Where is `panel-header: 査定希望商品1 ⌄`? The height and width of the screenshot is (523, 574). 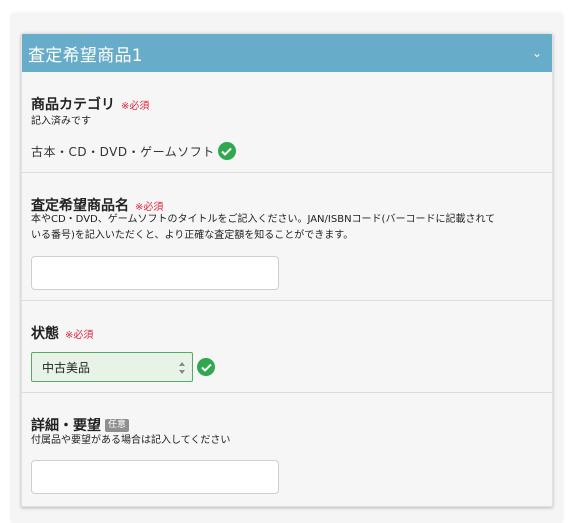 panel-header: 査定希望商品1 ⌄ is located at coordinates (287, 53).